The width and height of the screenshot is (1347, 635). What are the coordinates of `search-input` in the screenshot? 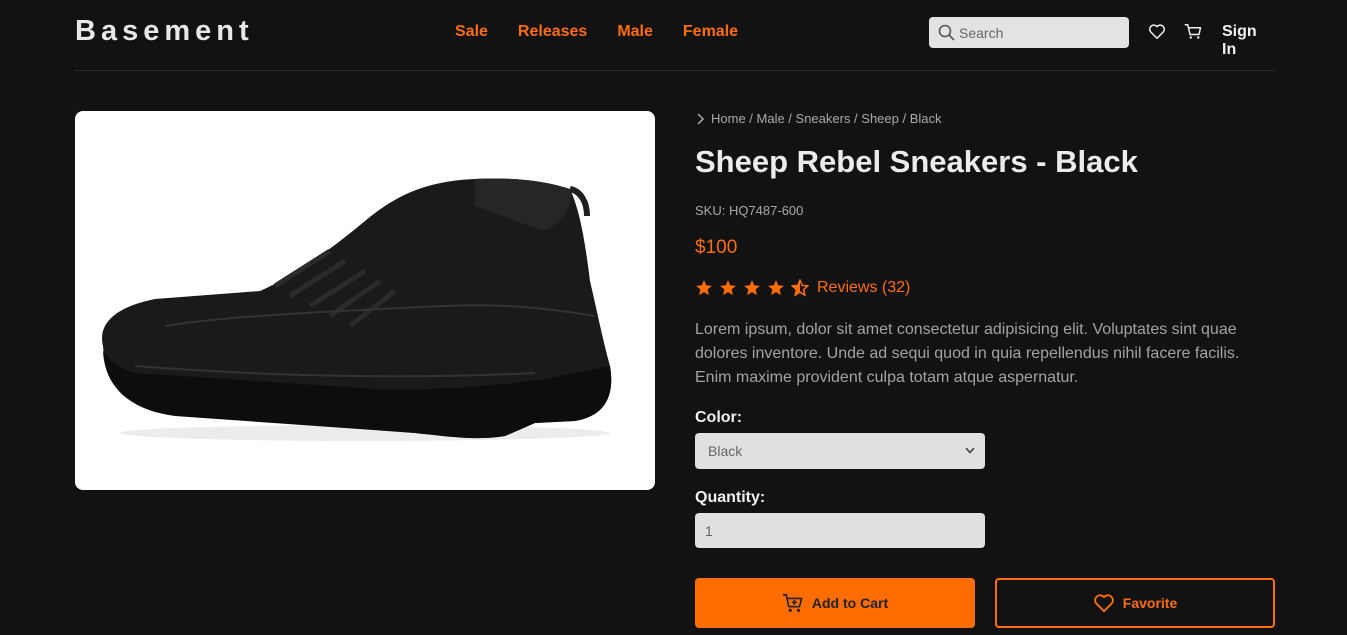 It's located at (1039, 32).